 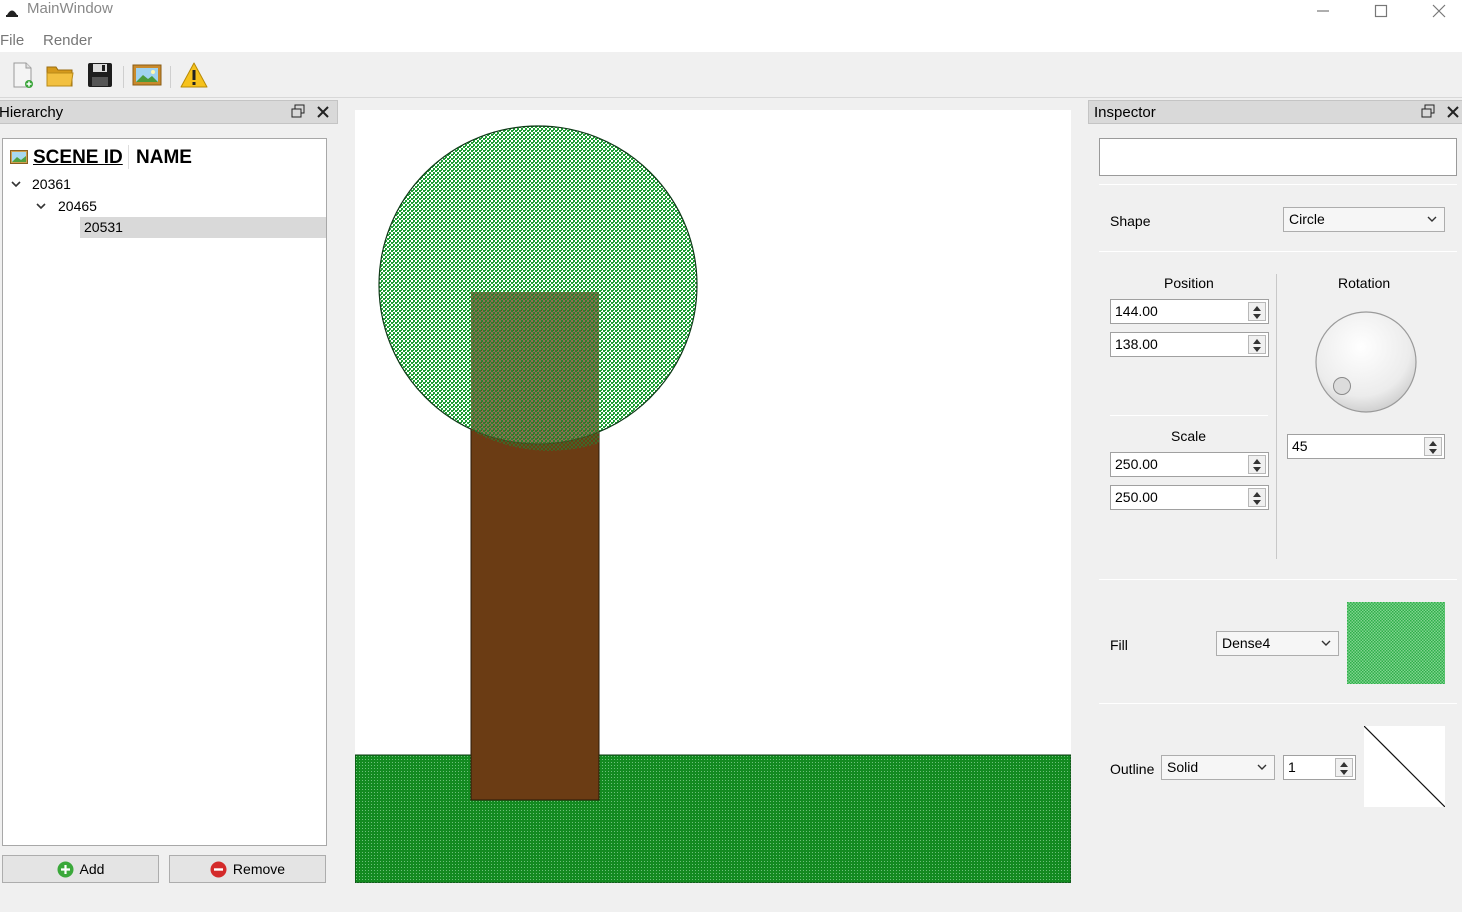 I want to click on outline-label: Outline, so click(x=1132, y=769).